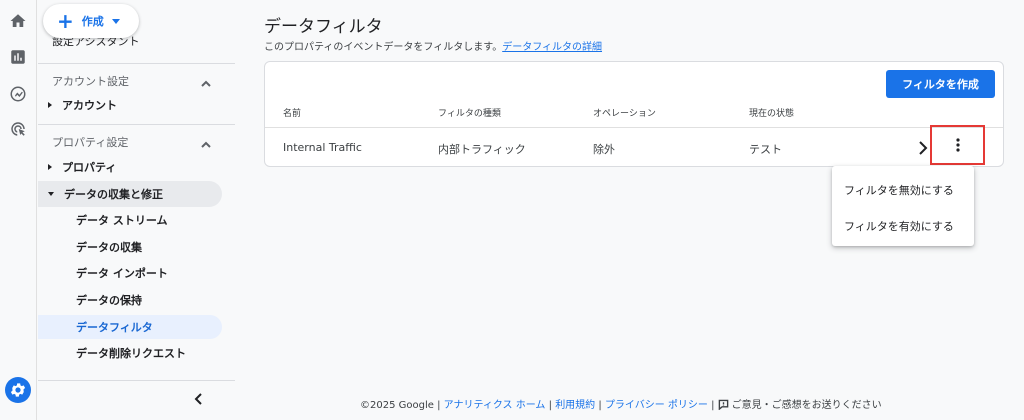 The height and width of the screenshot is (420, 1024). What do you see at coordinates (940, 84) in the screenshot?
I see `create-filter-button: フィルタを作成` at bounding box center [940, 84].